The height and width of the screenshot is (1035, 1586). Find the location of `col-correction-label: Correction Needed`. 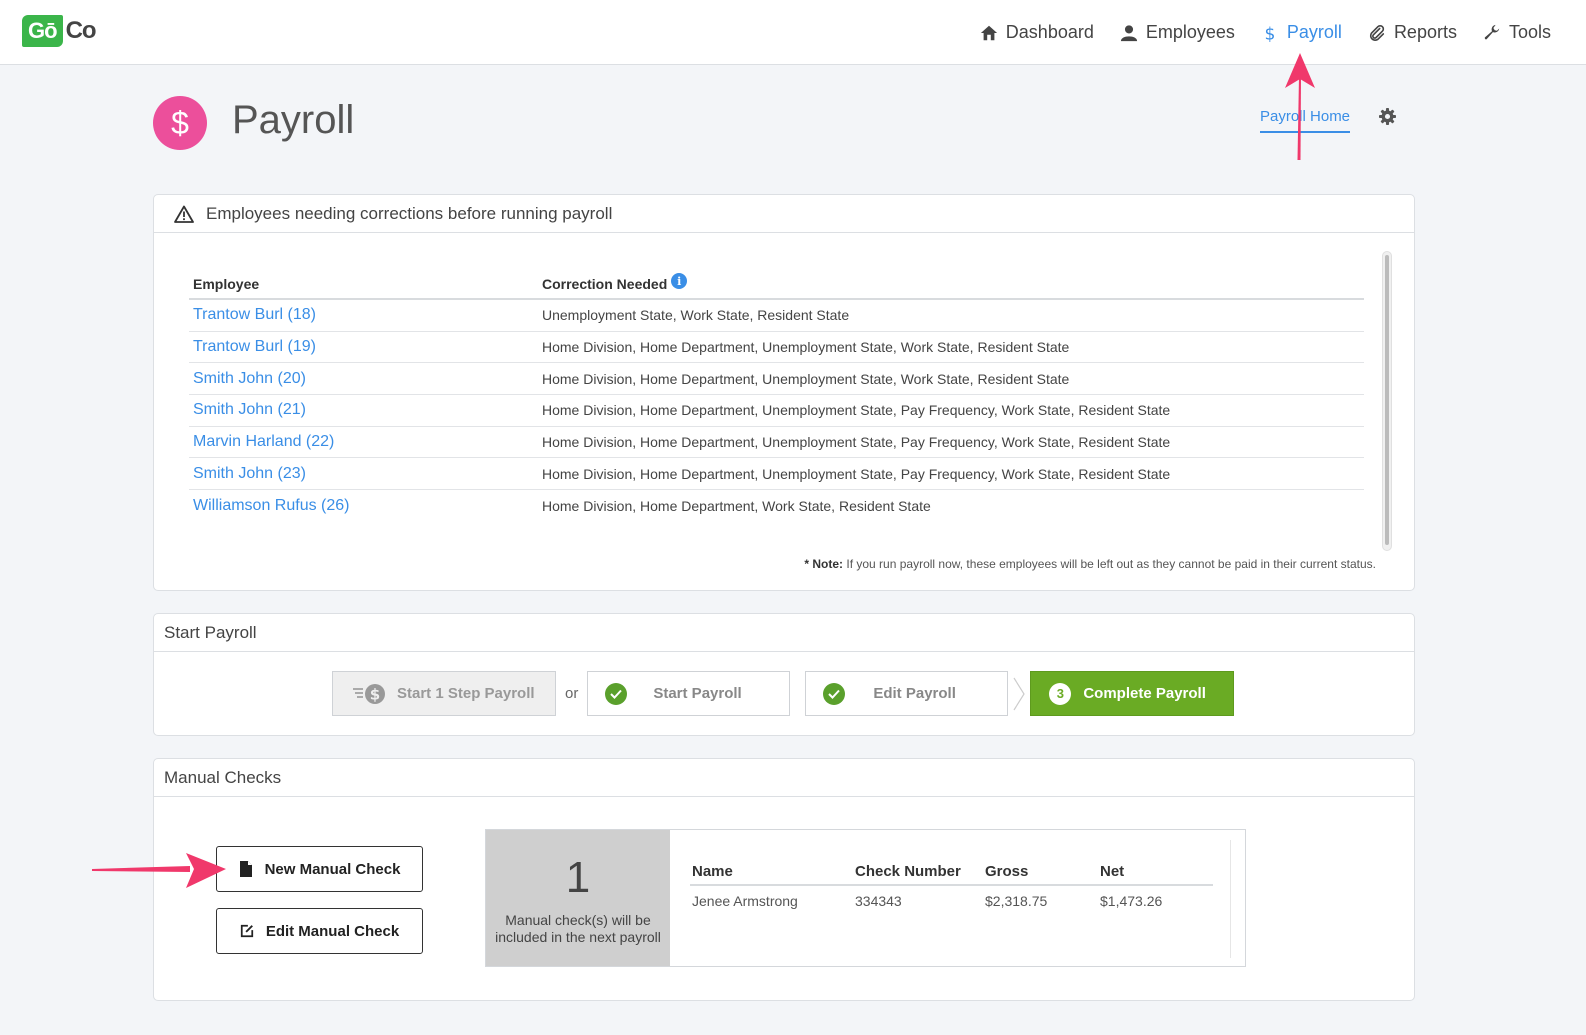

col-correction-label: Correction Needed is located at coordinates (605, 284).